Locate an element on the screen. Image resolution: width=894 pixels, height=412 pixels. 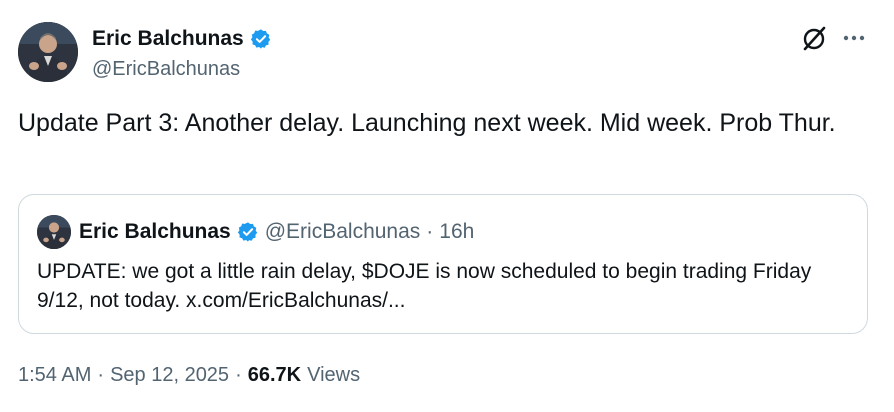
tweet-meta: 1:54 AM · Sep 12, 2025 · 66.7K Views is located at coordinates (189, 375).